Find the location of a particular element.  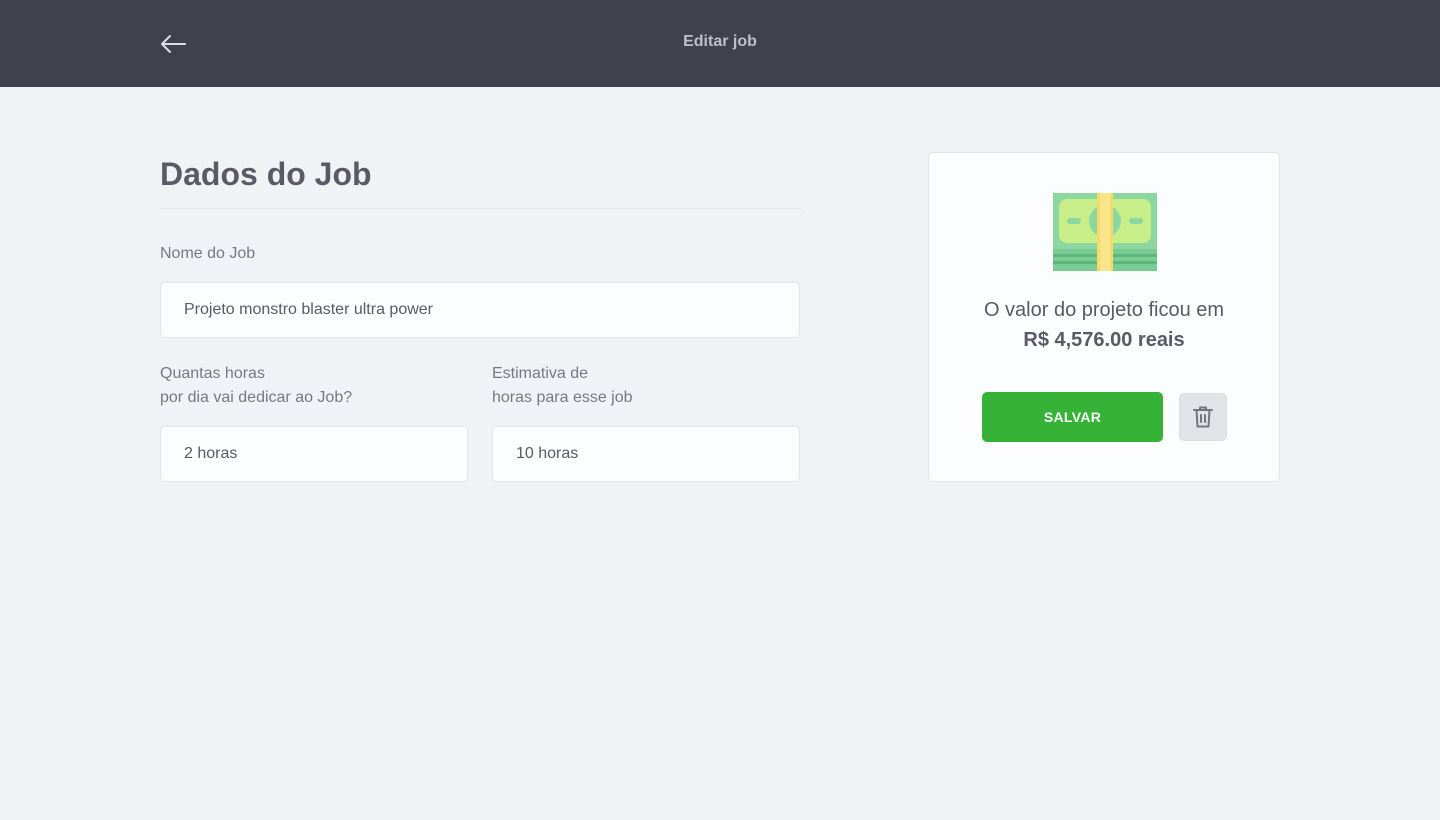

project-value-text: O valor do projeto ficou em is located at coordinates (1104, 310).